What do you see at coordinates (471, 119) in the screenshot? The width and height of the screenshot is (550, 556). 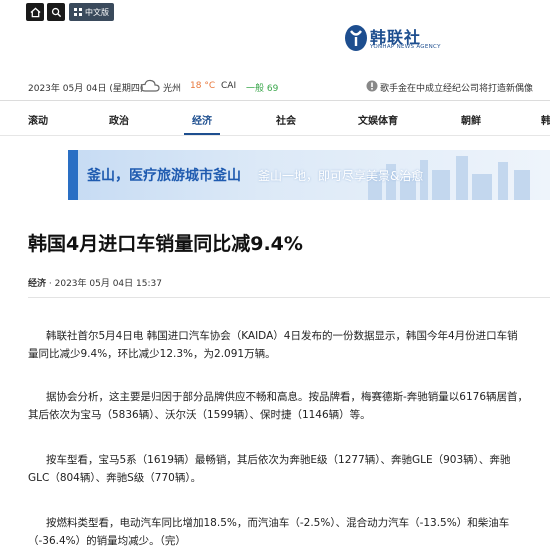 I see `nav-item-north-korea: 朝鲜` at bounding box center [471, 119].